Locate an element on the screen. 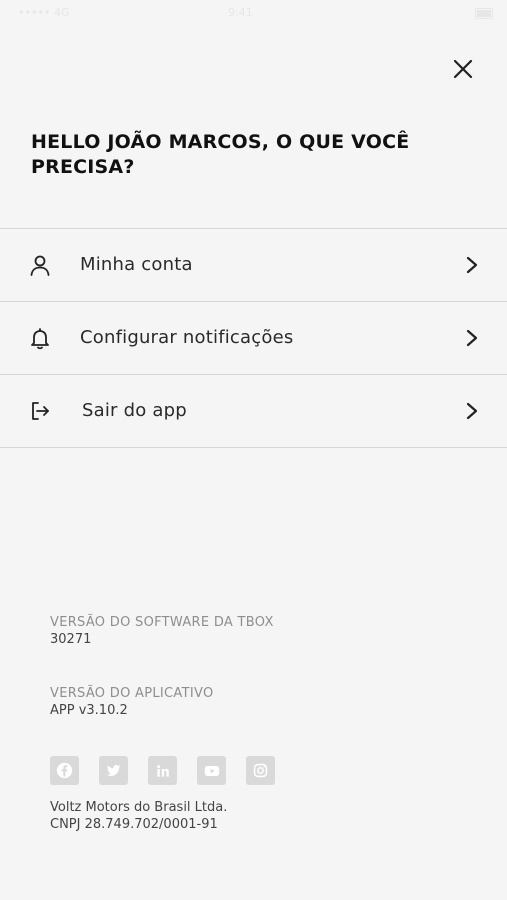 This screenshot has height=900, width=507. linkedin-icon is located at coordinates (162, 770).